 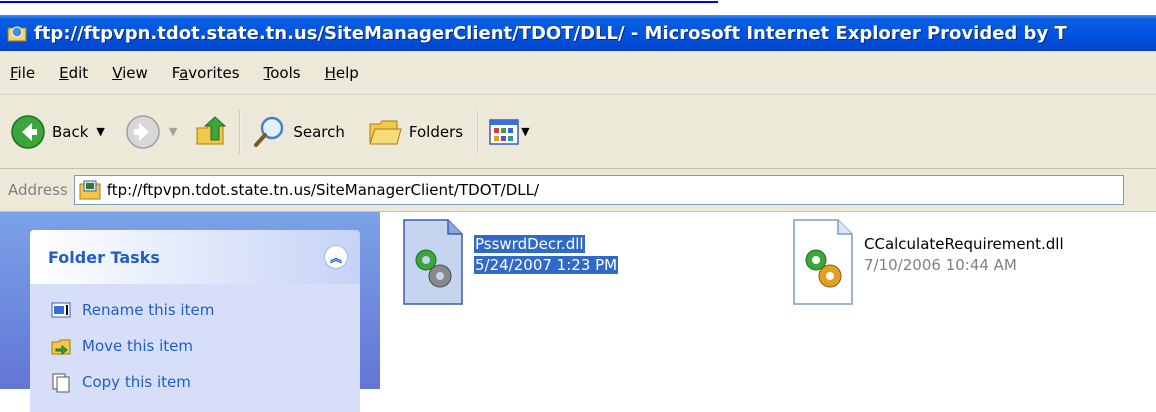 I want to click on rename-icon, so click(x=61, y=310).